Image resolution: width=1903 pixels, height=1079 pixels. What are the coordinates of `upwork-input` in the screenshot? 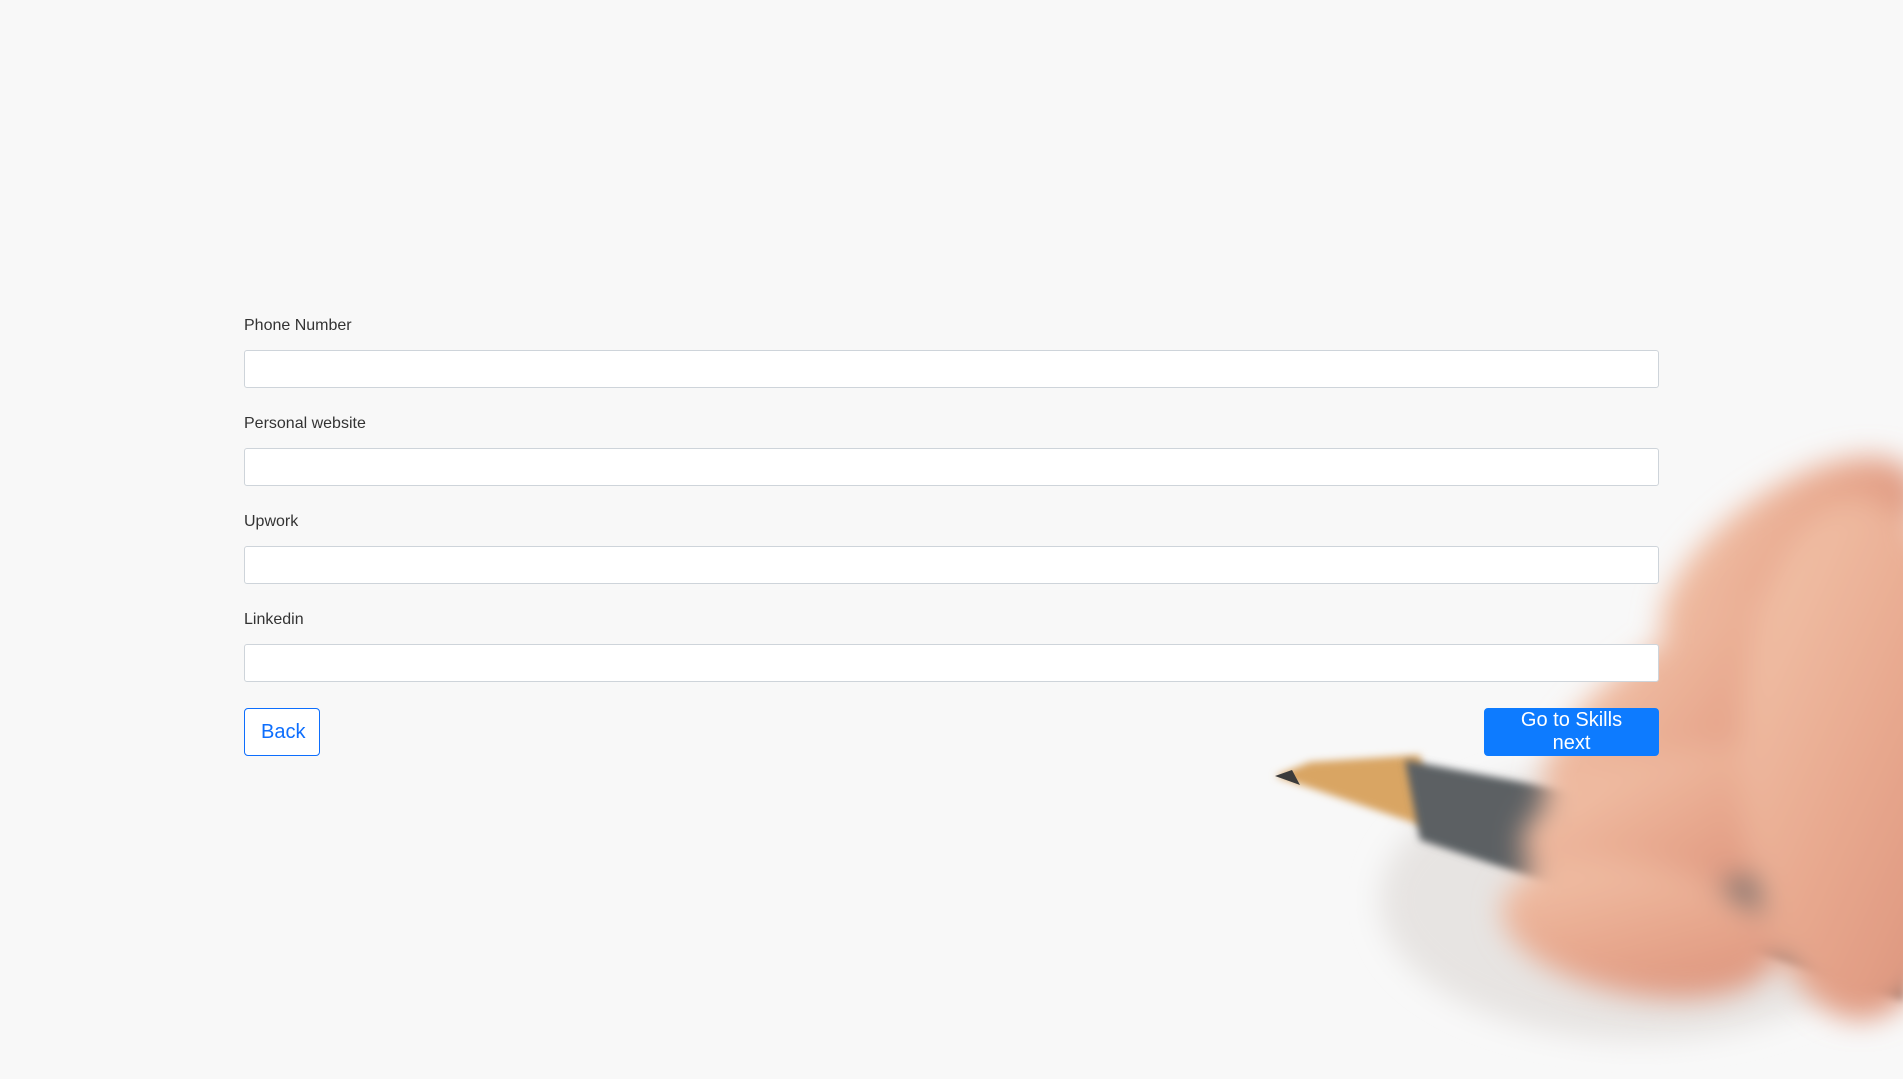 It's located at (951, 565).